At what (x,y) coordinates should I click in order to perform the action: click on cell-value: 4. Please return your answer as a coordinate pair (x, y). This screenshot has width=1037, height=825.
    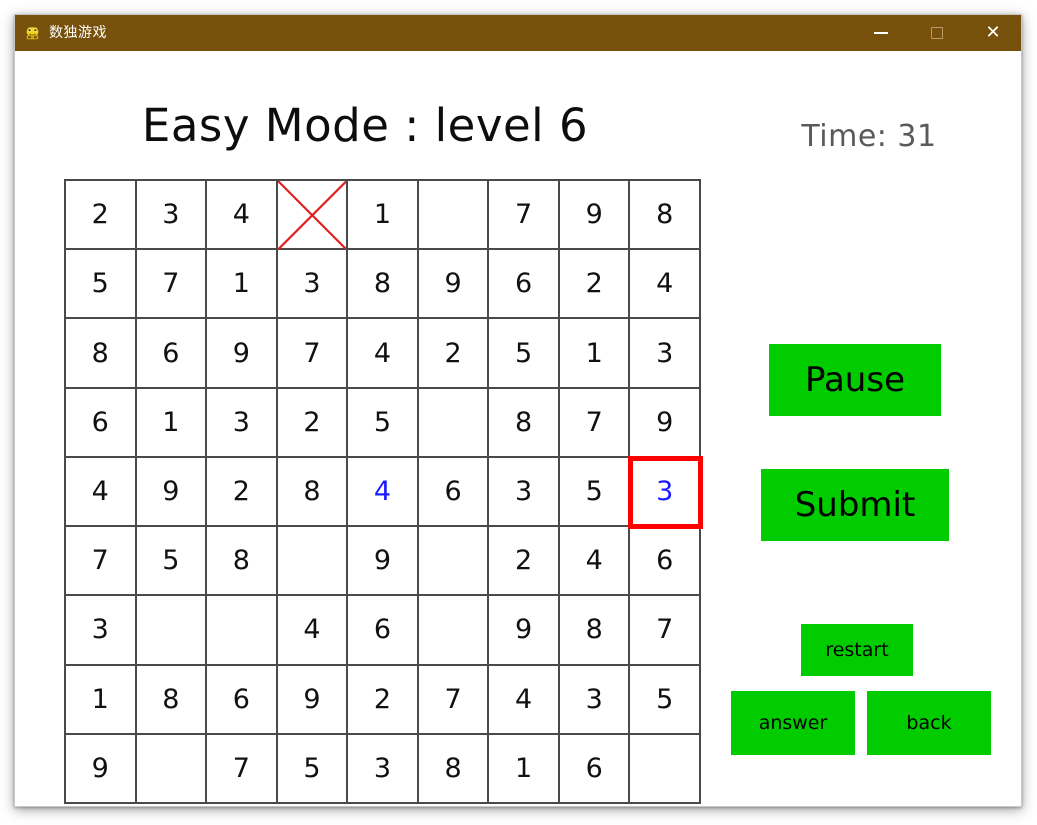
    Looking at the image, I should click on (241, 215).